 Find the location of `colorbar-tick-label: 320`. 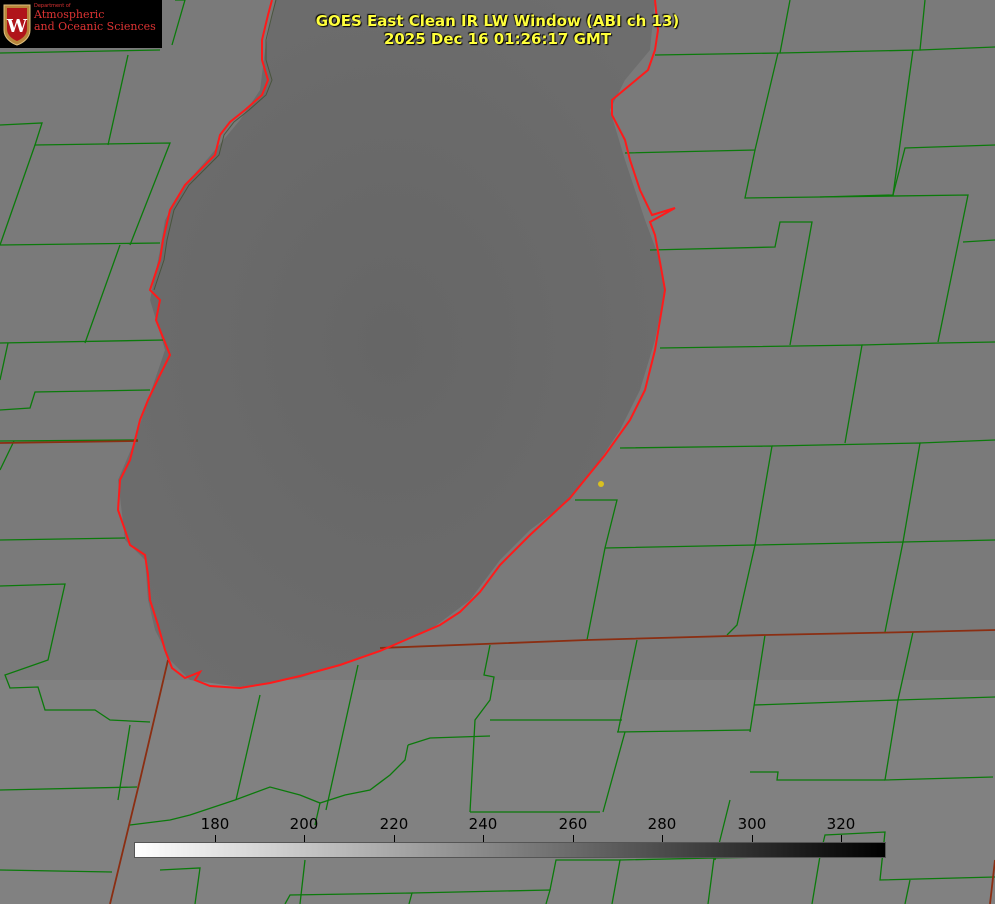

colorbar-tick-label: 320 is located at coordinates (841, 824).